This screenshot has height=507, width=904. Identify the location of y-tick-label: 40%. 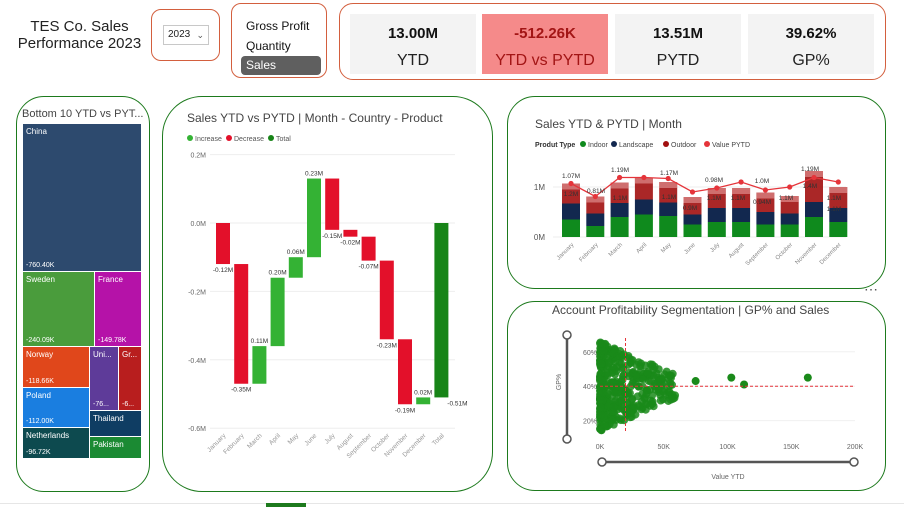
(590, 387).